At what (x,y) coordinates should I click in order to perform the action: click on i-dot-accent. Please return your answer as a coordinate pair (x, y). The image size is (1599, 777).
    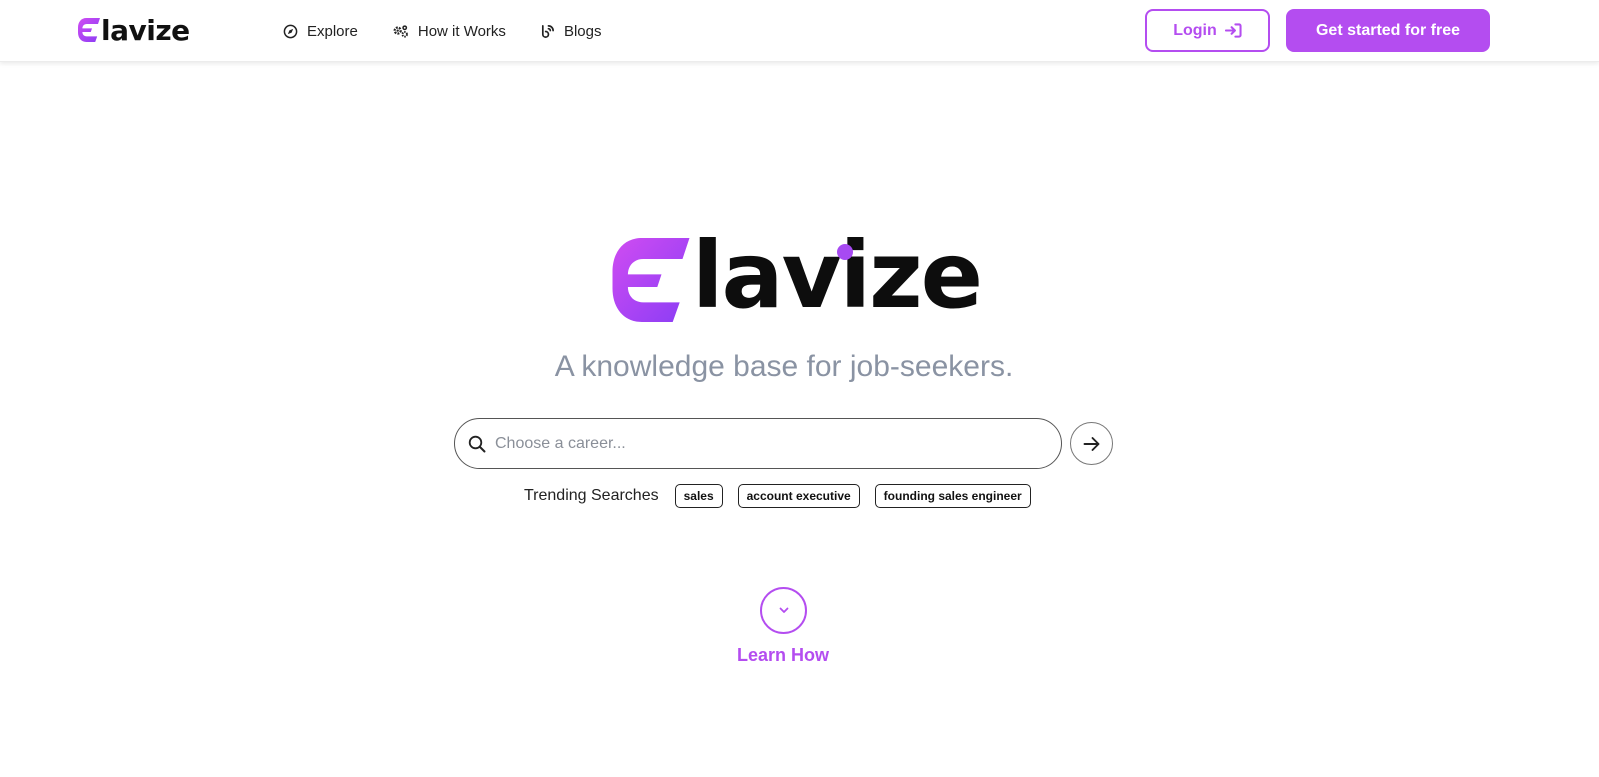
    Looking at the image, I should click on (845, 252).